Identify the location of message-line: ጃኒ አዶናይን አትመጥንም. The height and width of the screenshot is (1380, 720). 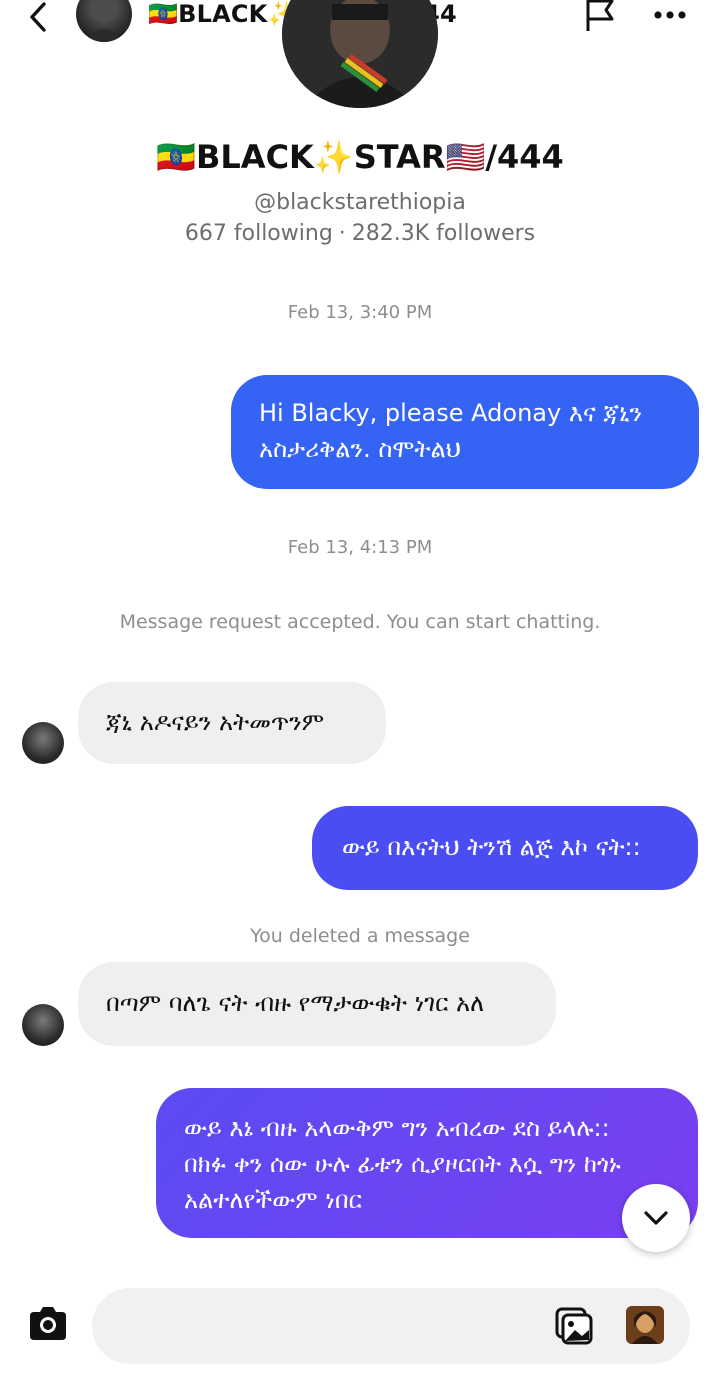
(215, 722).